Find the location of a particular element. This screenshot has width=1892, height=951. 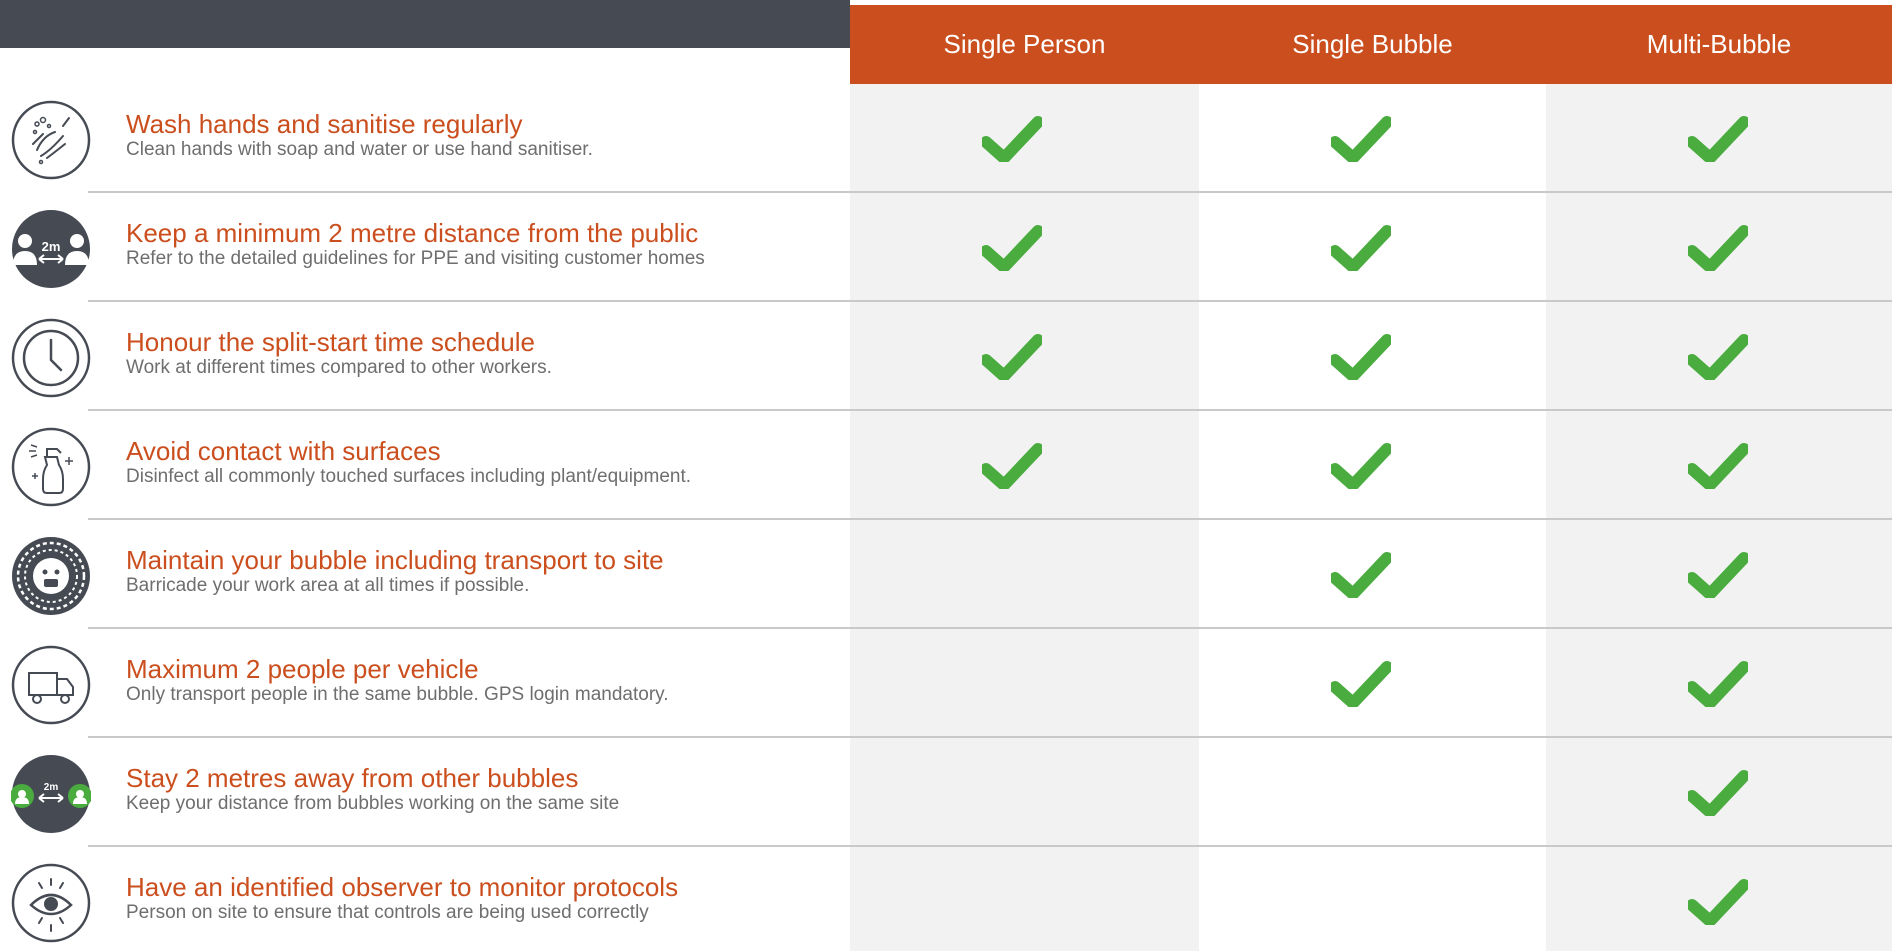

protocol-title: Honour the split-start time schedule is located at coordinates (330, 342).